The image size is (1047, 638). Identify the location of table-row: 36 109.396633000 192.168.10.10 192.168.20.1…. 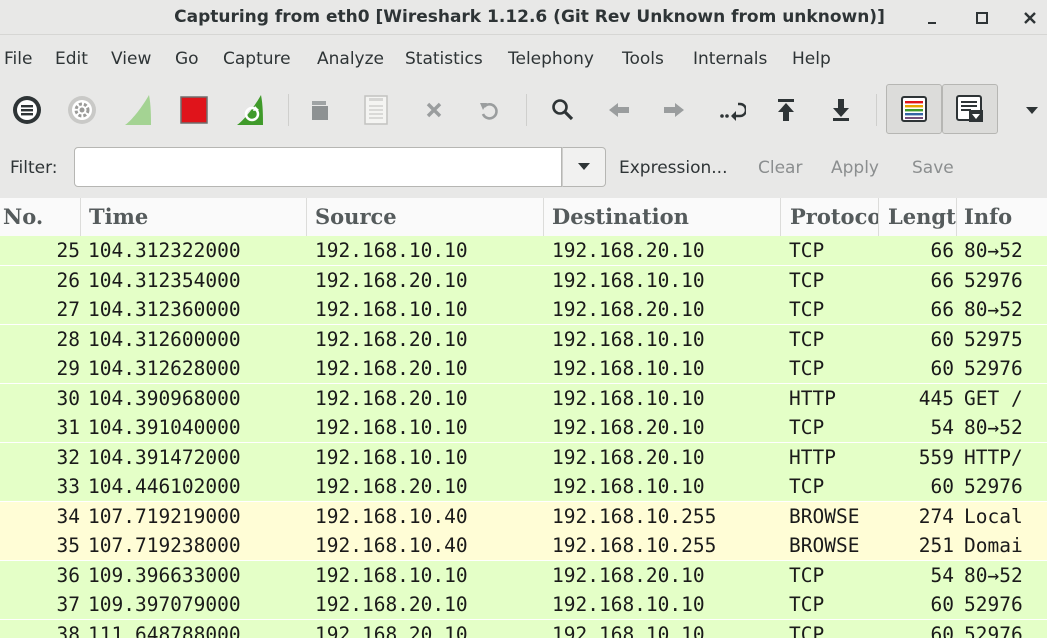
(523, 575).